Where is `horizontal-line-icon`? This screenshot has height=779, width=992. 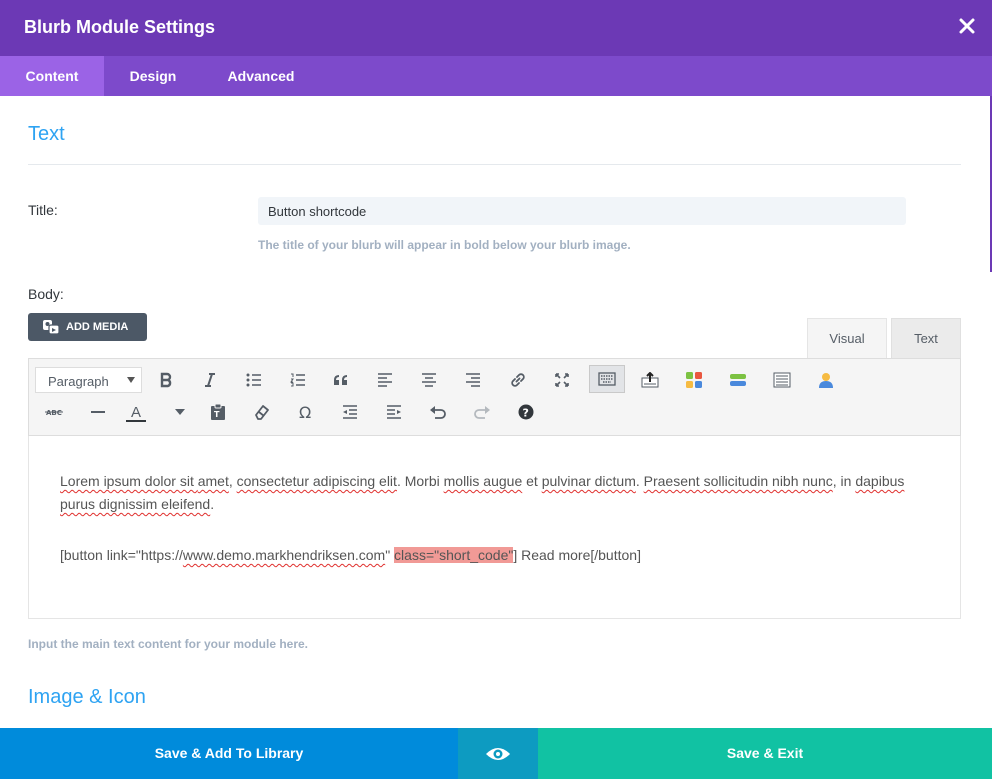
horizontal-line-icon is located at coordinates (98, 412).